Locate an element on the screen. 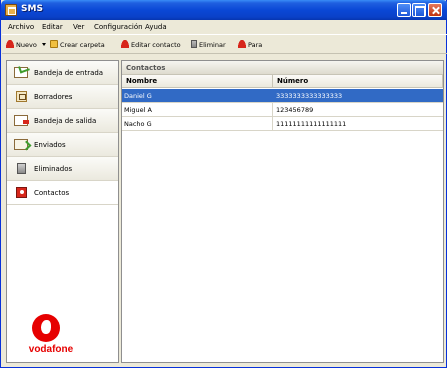 This screenshot has width=447, height=368. column-header-label: Nombre is located at coordinates (142, 81).